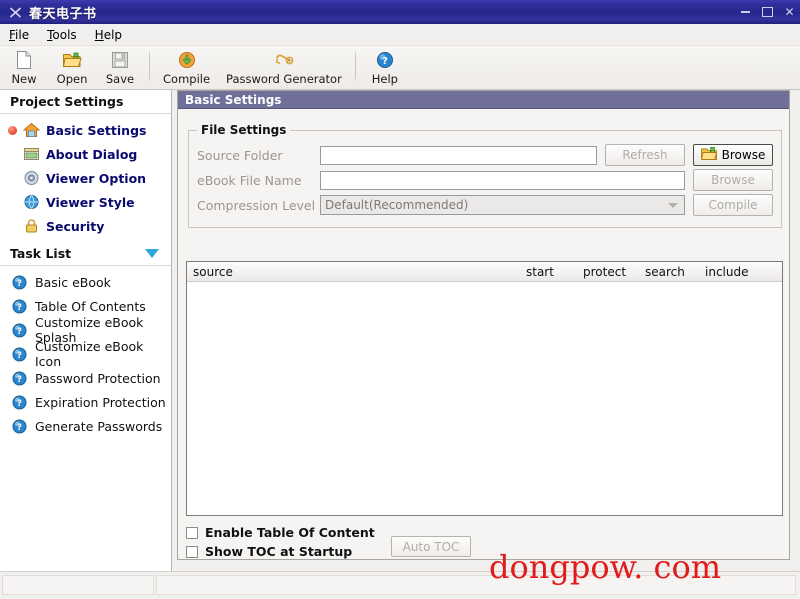 The height and width of the screenshot is (599, 800). I want to click on task-item-expiration-protection-label: Expiration Protection, so click(100, 402).